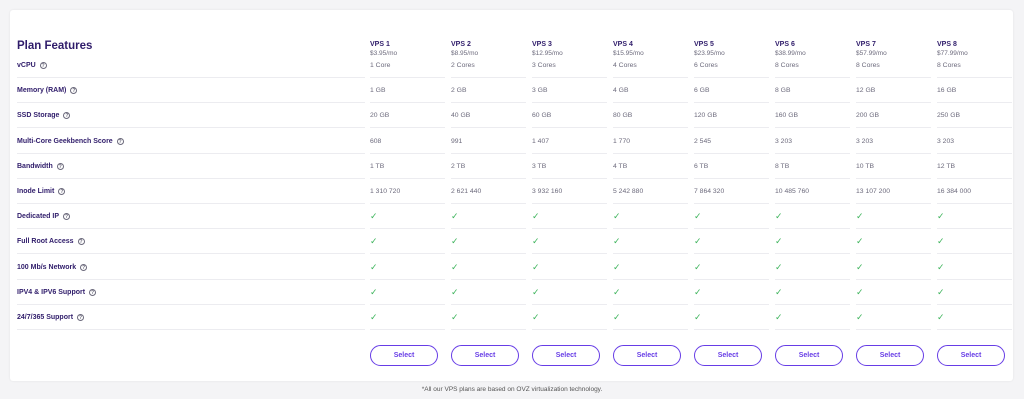  I want to click on feature-value: 8 TB, so click(782, 166).